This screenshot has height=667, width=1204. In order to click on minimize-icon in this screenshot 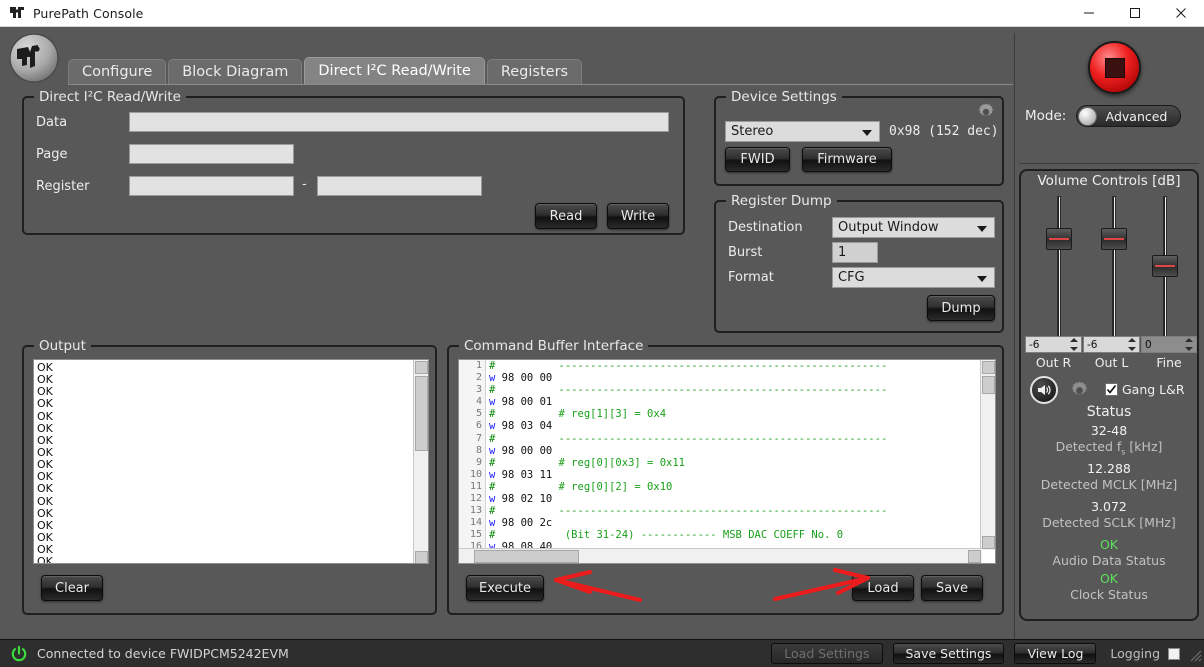, I will do `click(1089, 13)`.